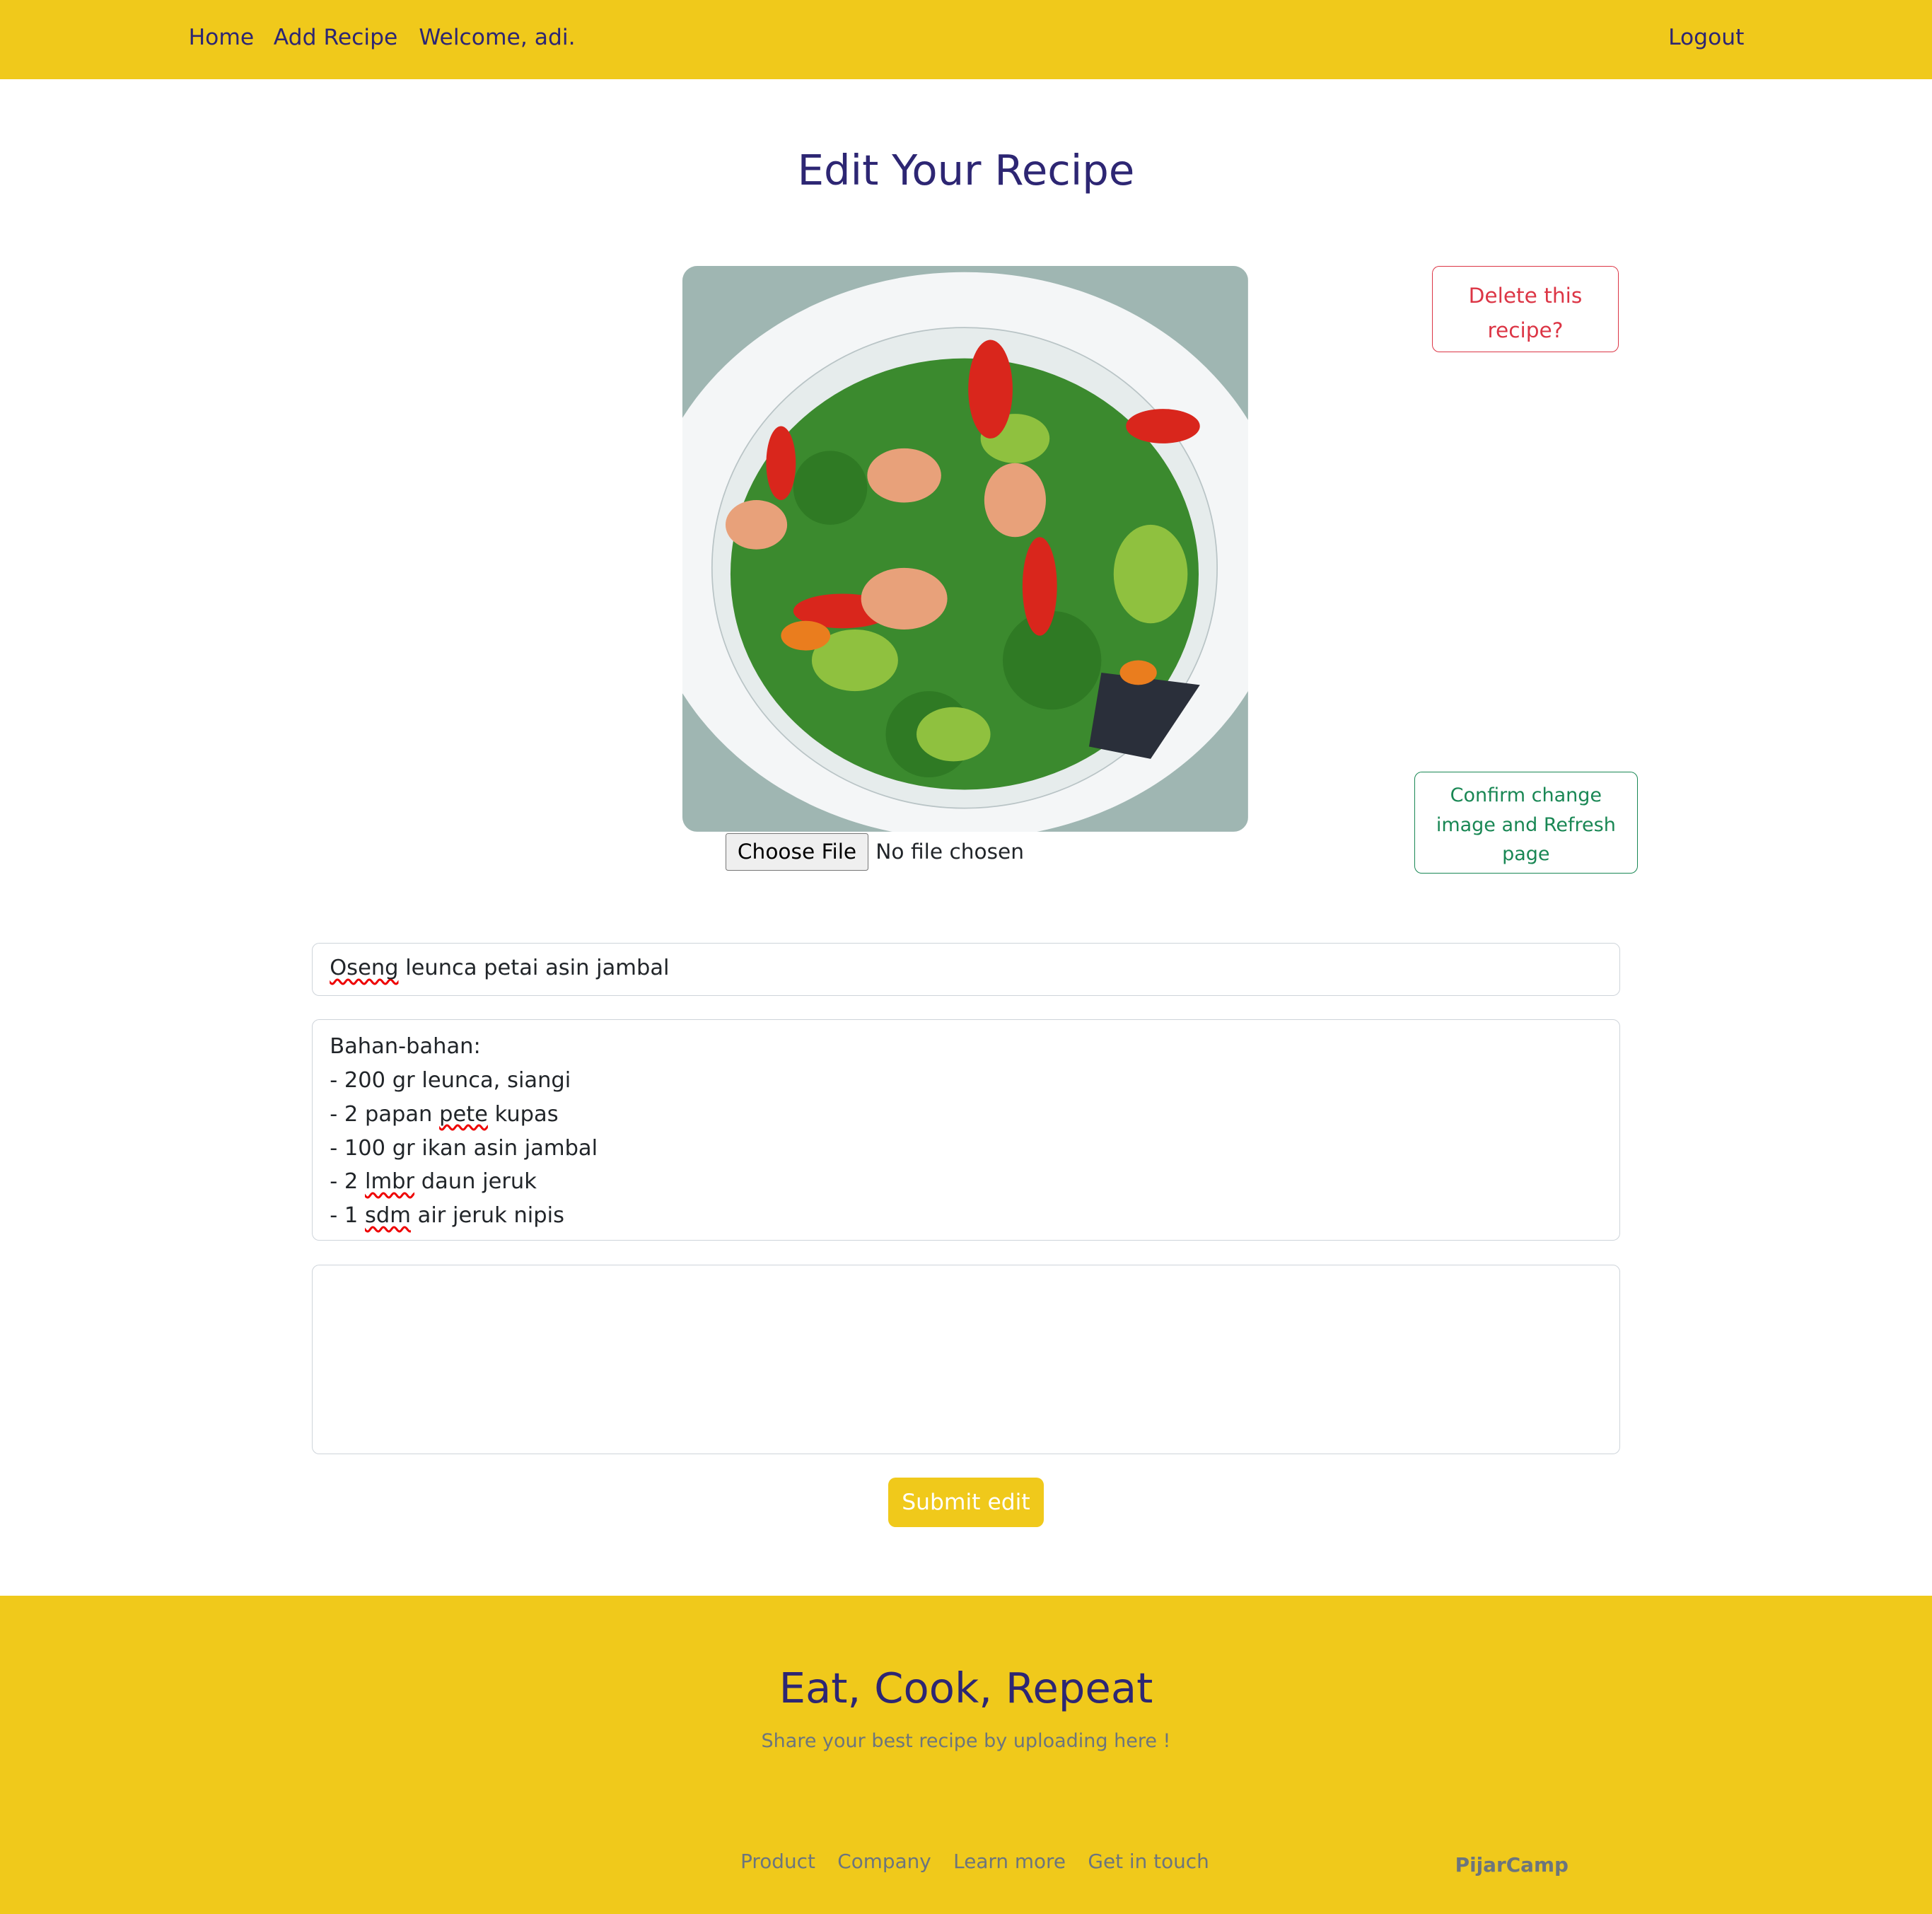 The height and width of the screenshot is (1914, 1932). Describe the element at coordinates (444, 1114) in the screenshot. I see `ingredient-line: - 2 papan pete kupas` at that location.